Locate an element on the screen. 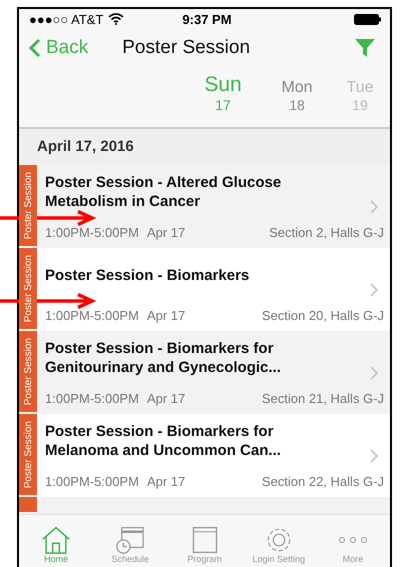 The width and height of the screenshot is (400, 567). day-tab: Tue 19 is located at coordinates (360, 97).